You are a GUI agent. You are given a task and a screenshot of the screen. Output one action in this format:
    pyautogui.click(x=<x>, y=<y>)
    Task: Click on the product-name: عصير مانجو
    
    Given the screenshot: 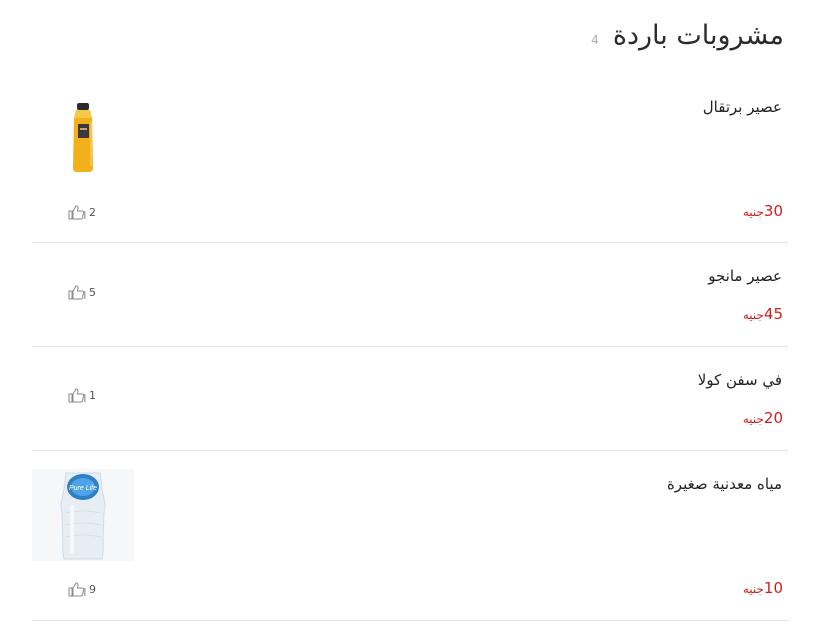 What is the action you would take?
    pyautogui.click(x=745, y=276)
    